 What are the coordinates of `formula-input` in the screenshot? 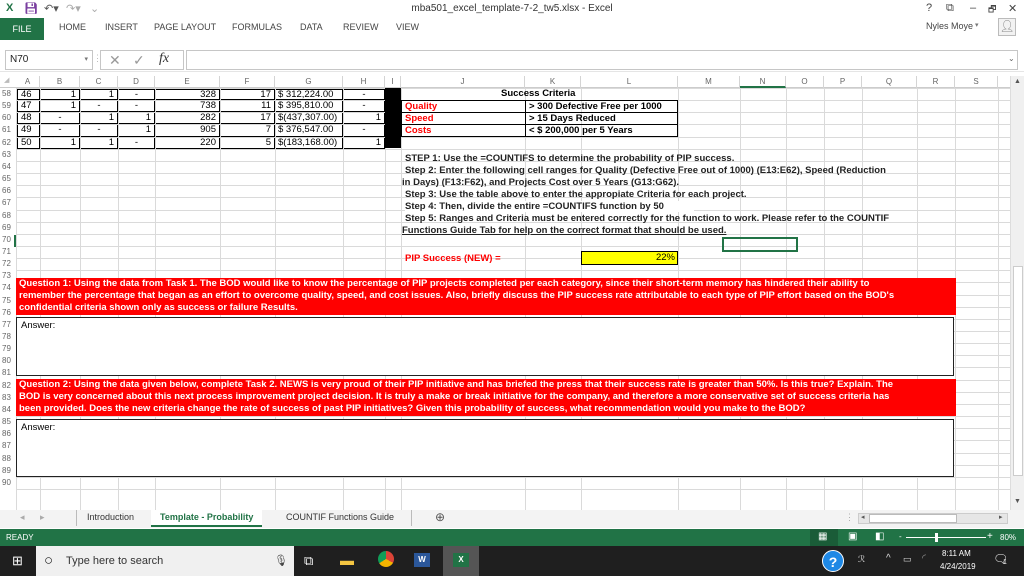 It's located at (602, 60).